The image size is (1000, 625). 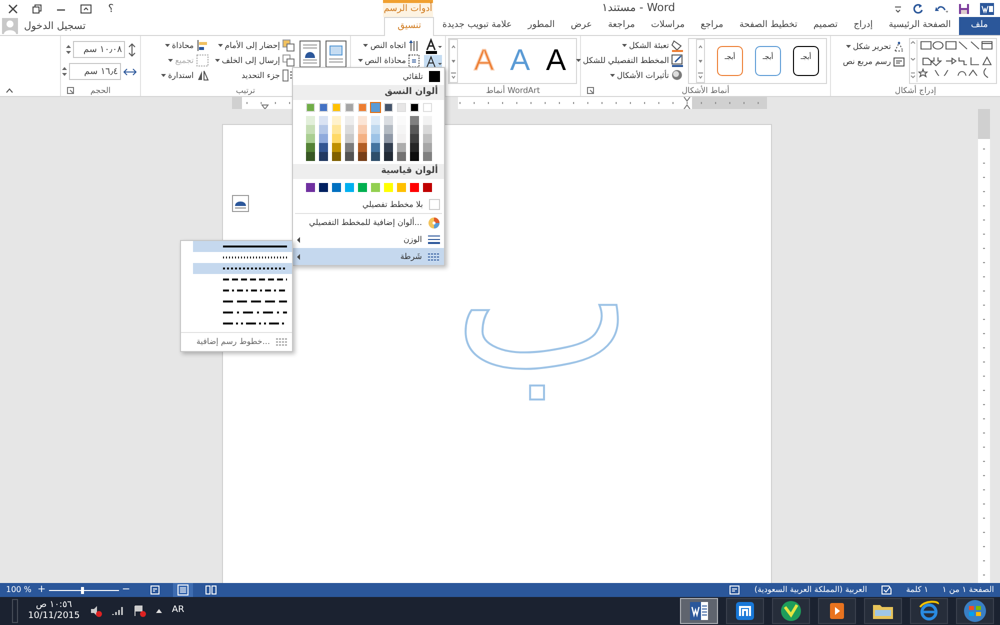 What do you see at coordinates (19, 590) in the screenshot?
I see `zoom-level: 100 %` at bounding box center [19, 590].